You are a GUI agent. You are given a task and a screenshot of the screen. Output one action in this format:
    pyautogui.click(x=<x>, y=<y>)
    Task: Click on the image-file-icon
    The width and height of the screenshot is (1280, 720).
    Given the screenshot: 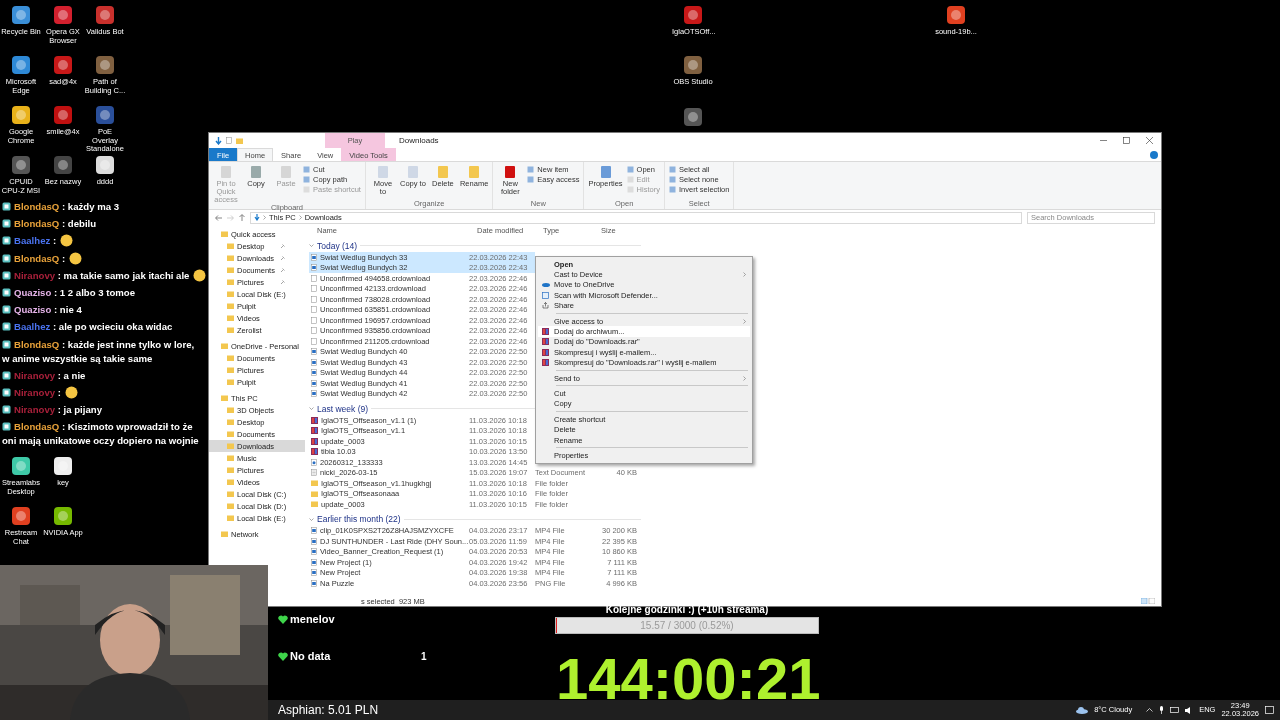 What is the action you would take?
    pyautogui.click(x=314, y=462)
    